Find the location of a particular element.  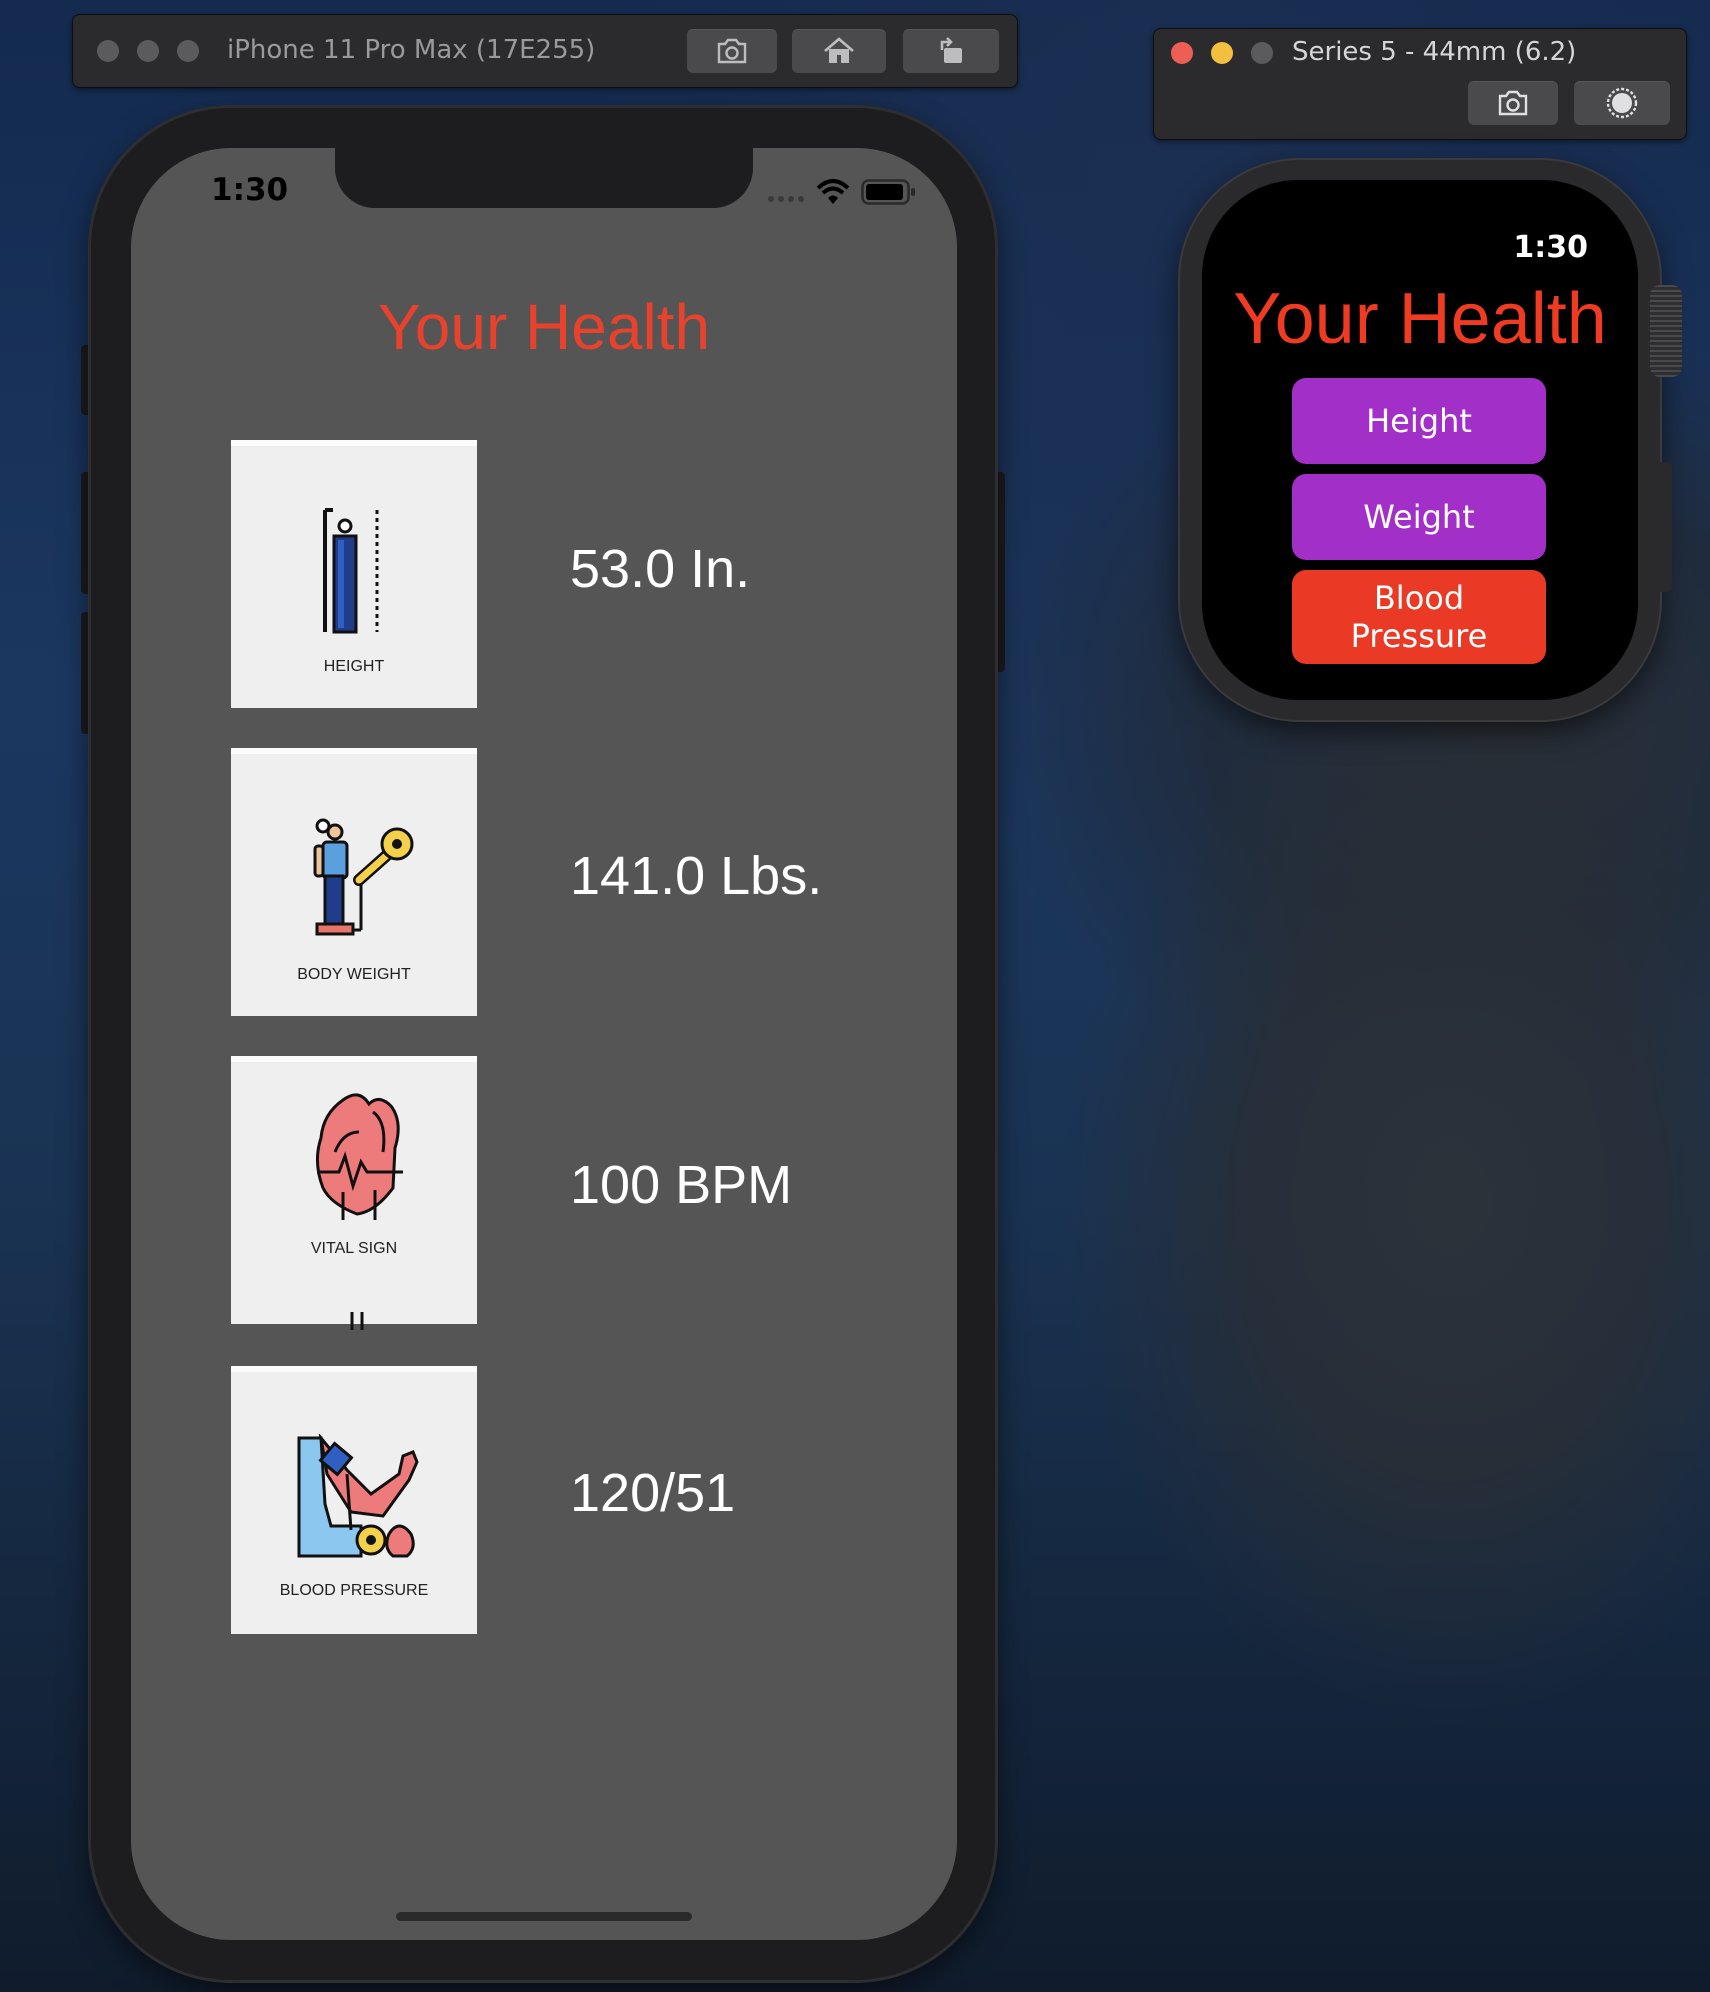

rotate-button is located at coordinates (951, 51).